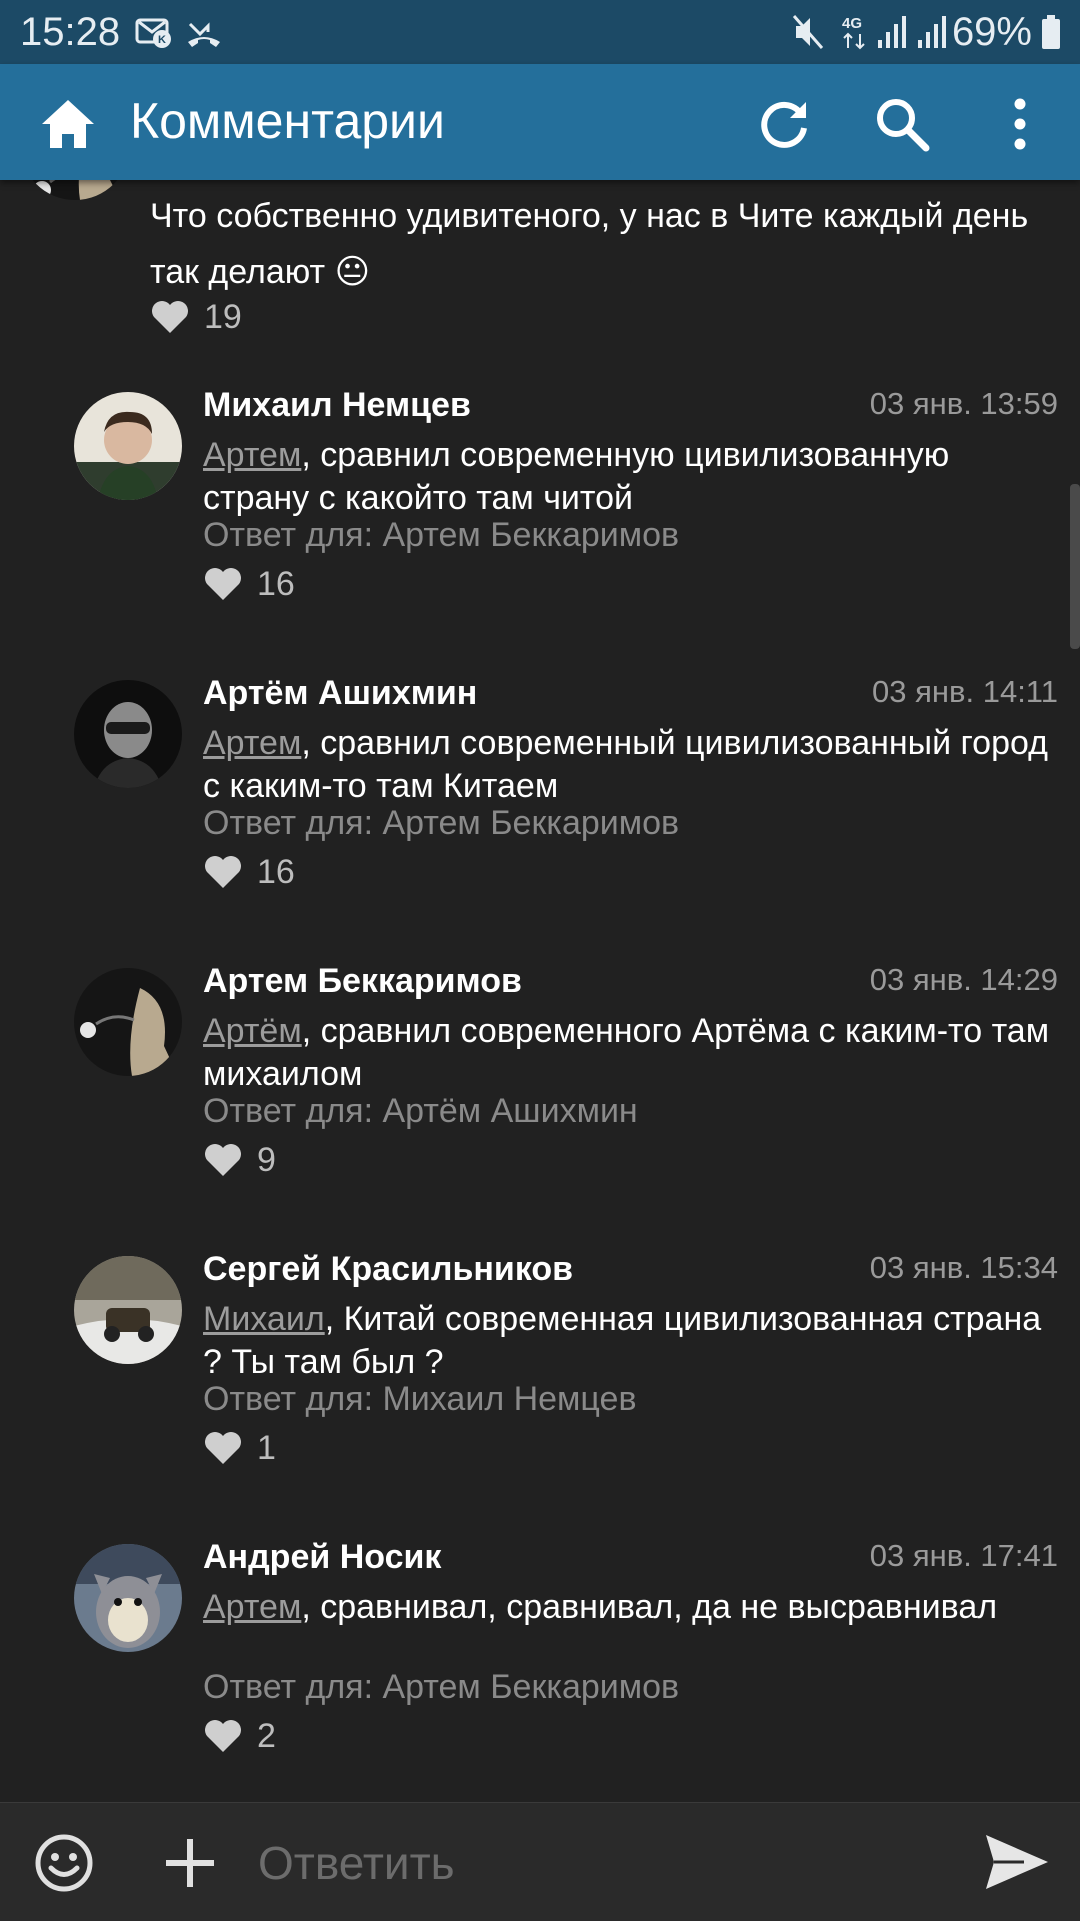 The width and height of the screenshot is (1080, 1921). I want to click on status-bar: 15:28 K 4G 69%, so click(540, 32).